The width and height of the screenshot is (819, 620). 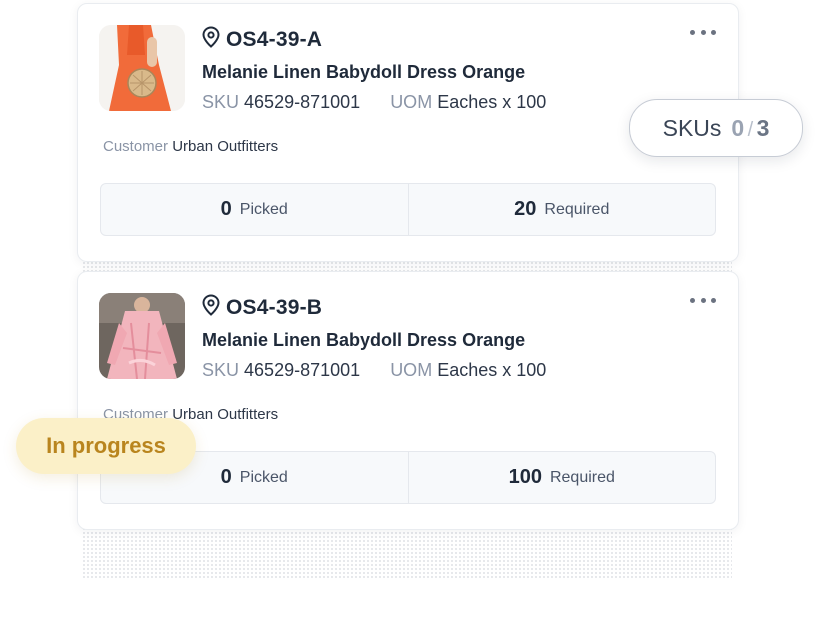 I want to click on required-count-cell: 100 Required, so click(x=561, y=477).